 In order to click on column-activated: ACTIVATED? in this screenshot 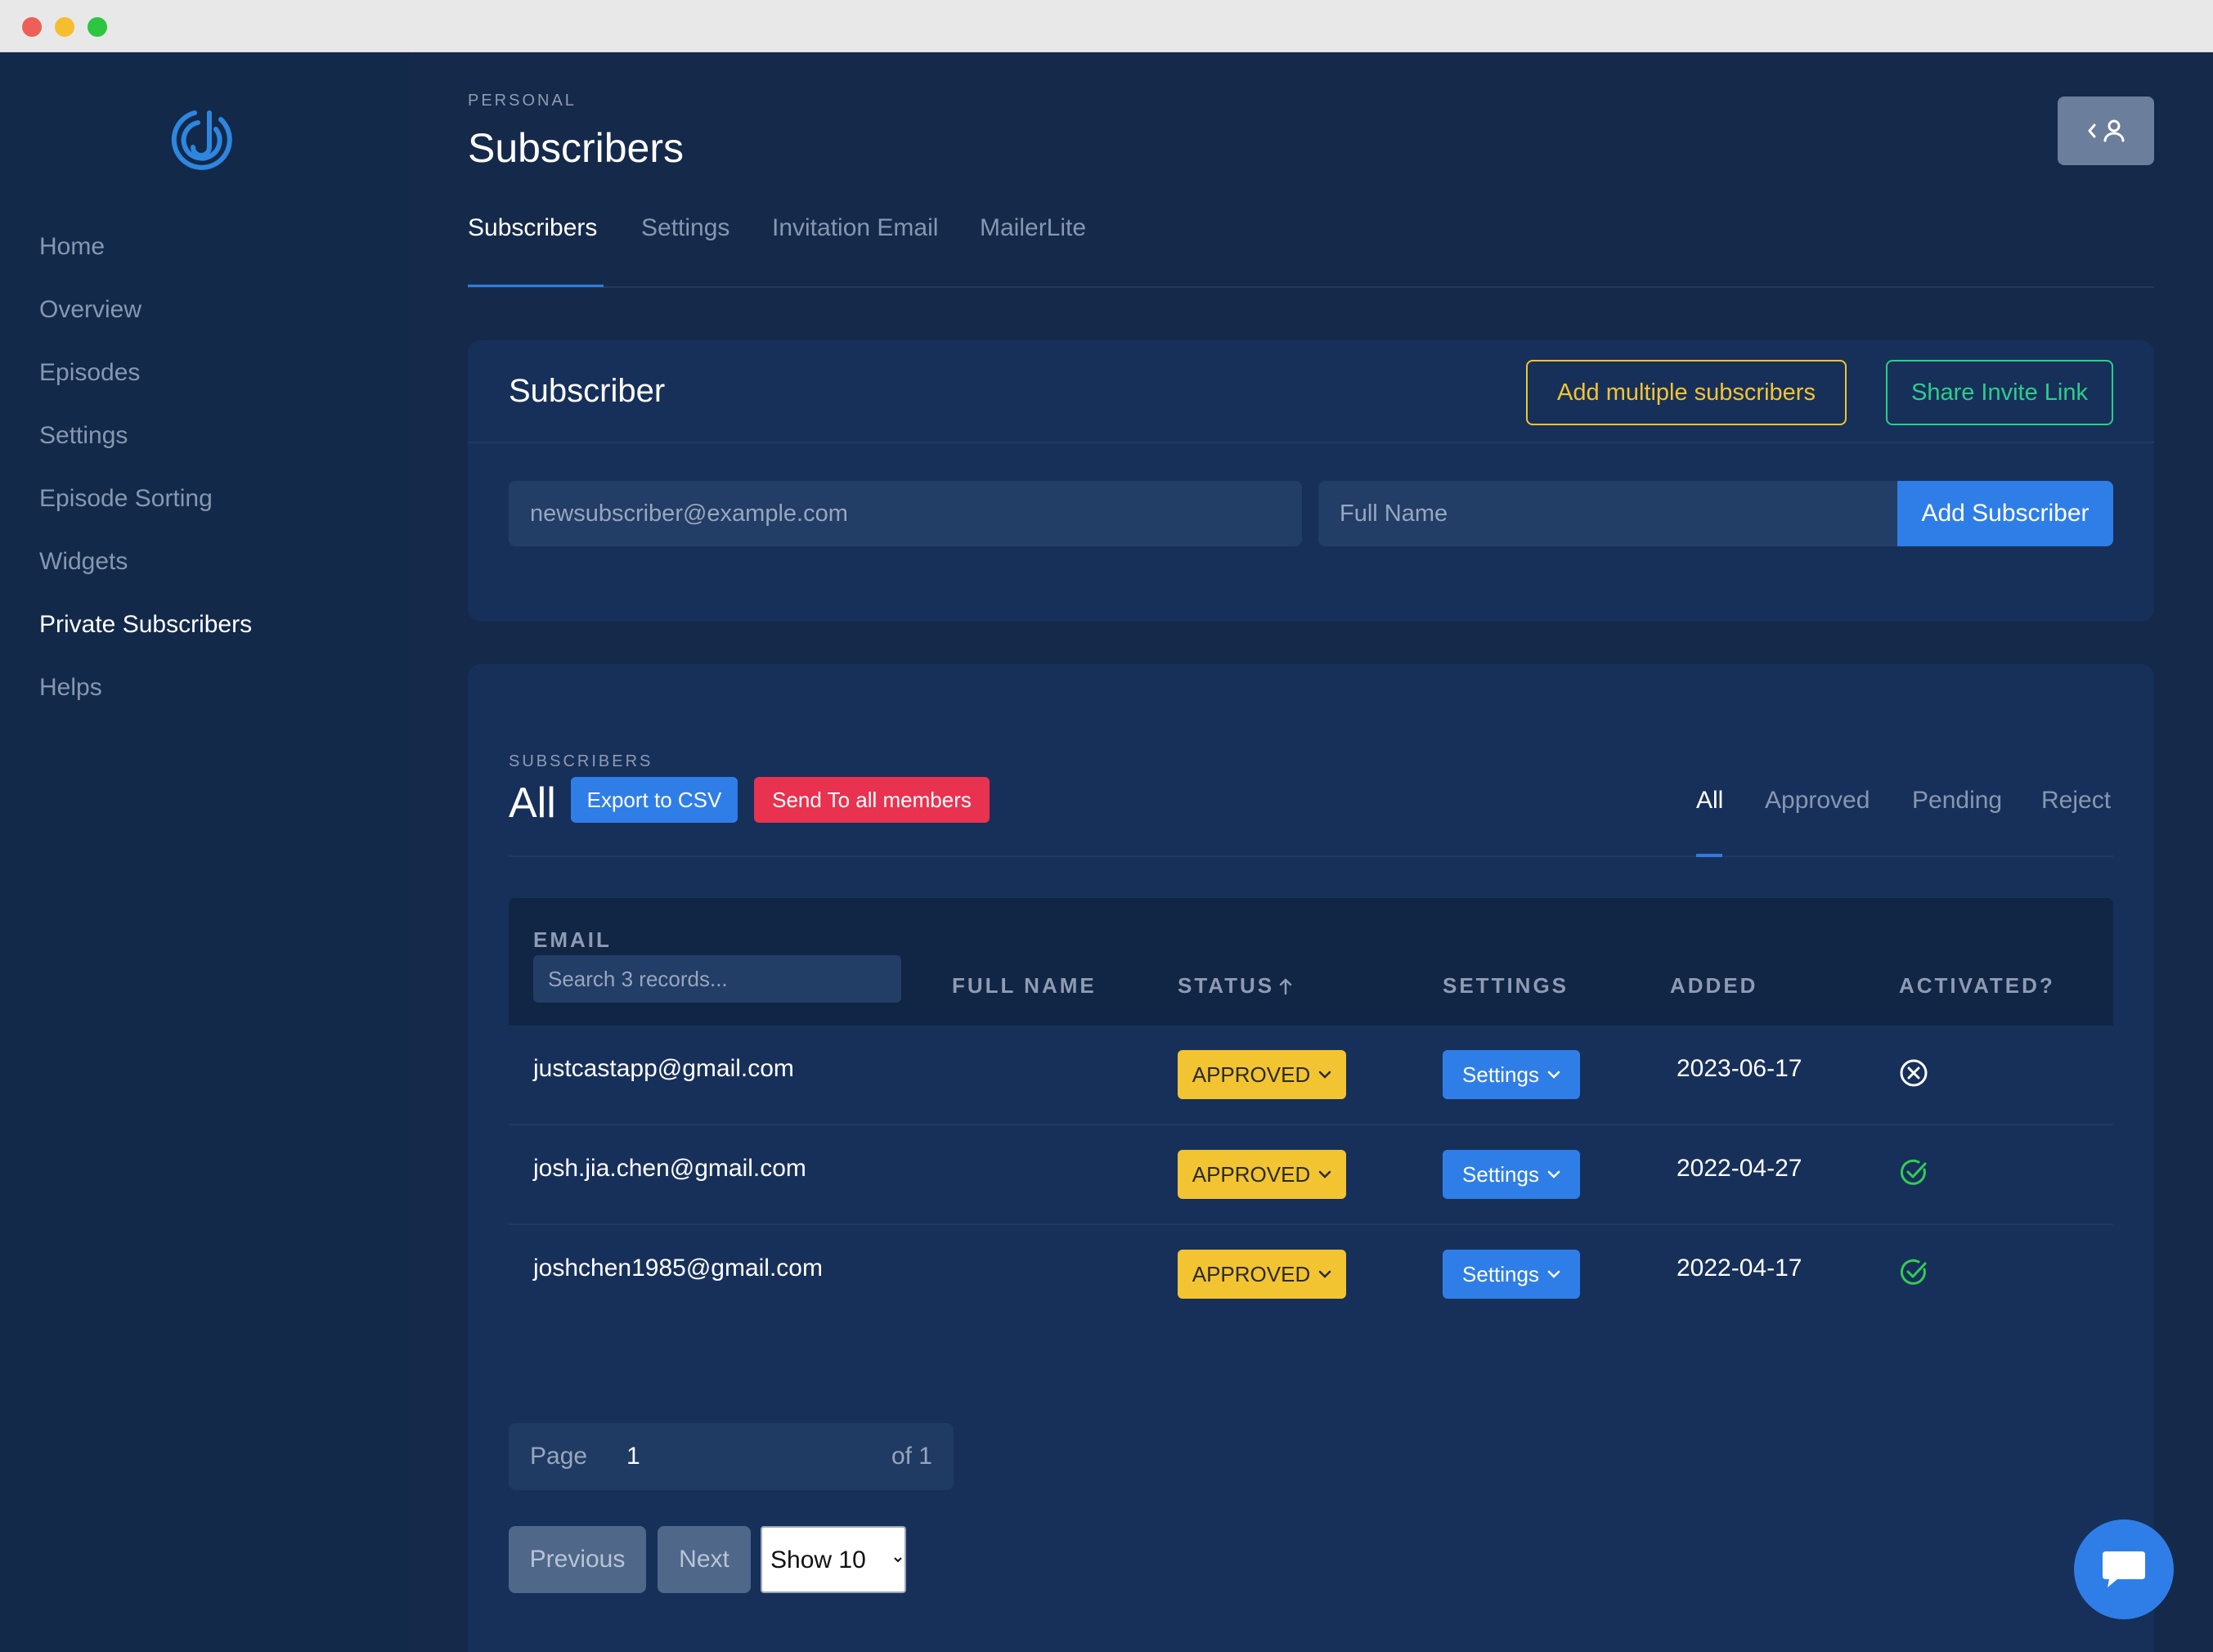, I will do `click(1977, 986)`.